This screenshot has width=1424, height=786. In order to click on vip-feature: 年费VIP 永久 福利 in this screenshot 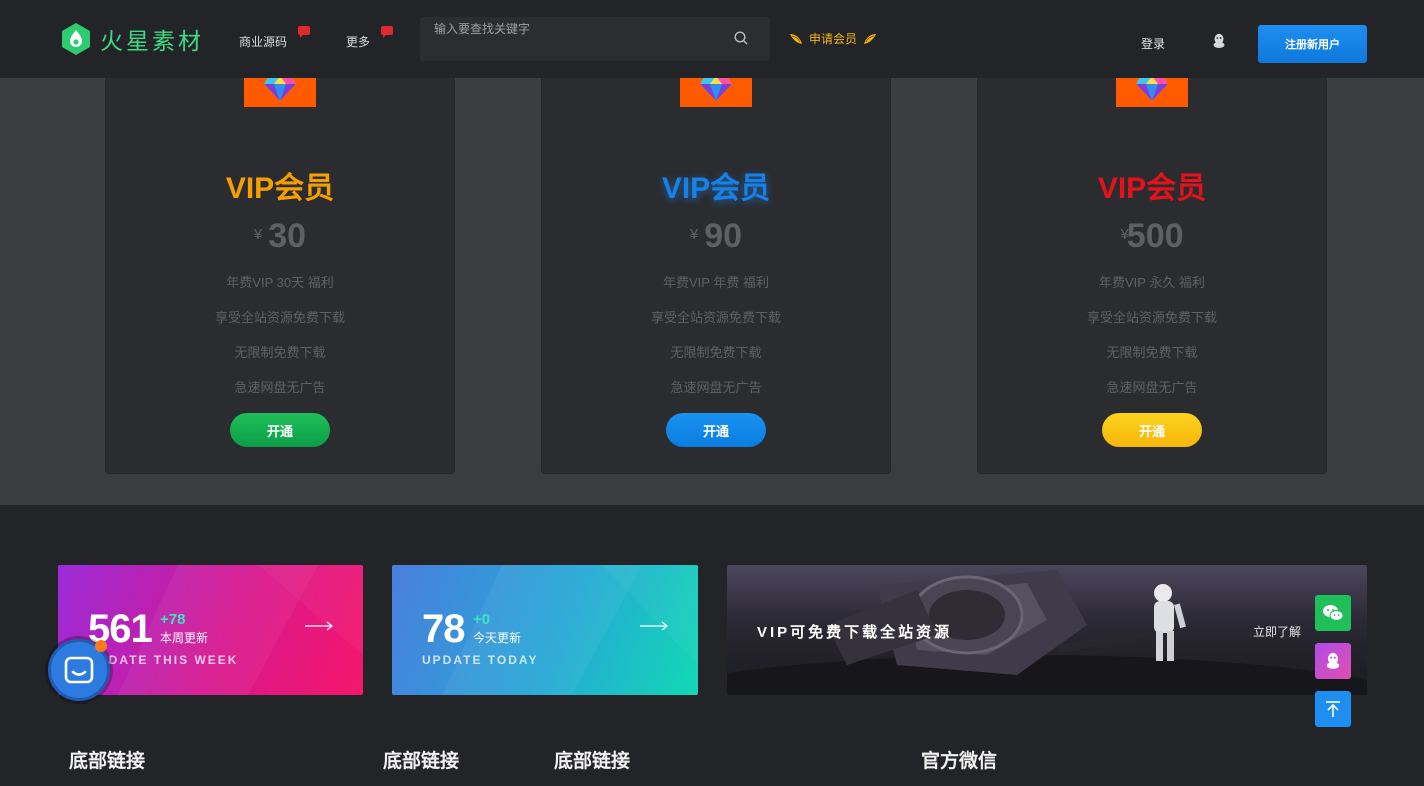, I will do `click(1152, 282)`.